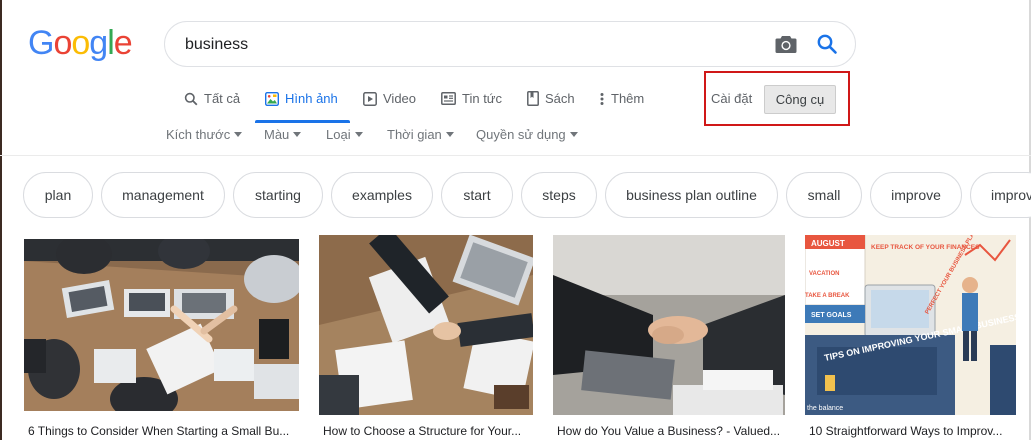 The image size is (1031, 440). I want to click on video-icon, so click(370, 98).